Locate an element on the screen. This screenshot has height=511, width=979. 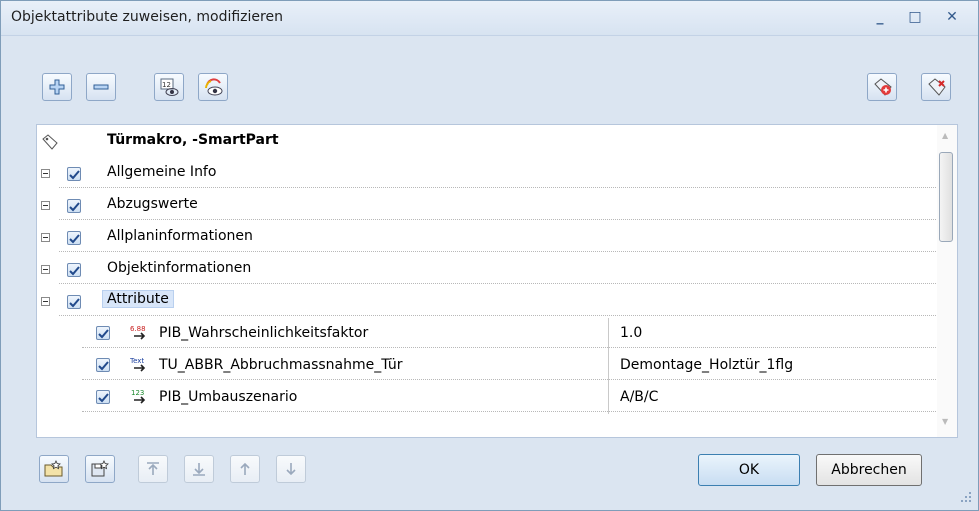
svg-text: 123 is located at coordinates (137, 393).